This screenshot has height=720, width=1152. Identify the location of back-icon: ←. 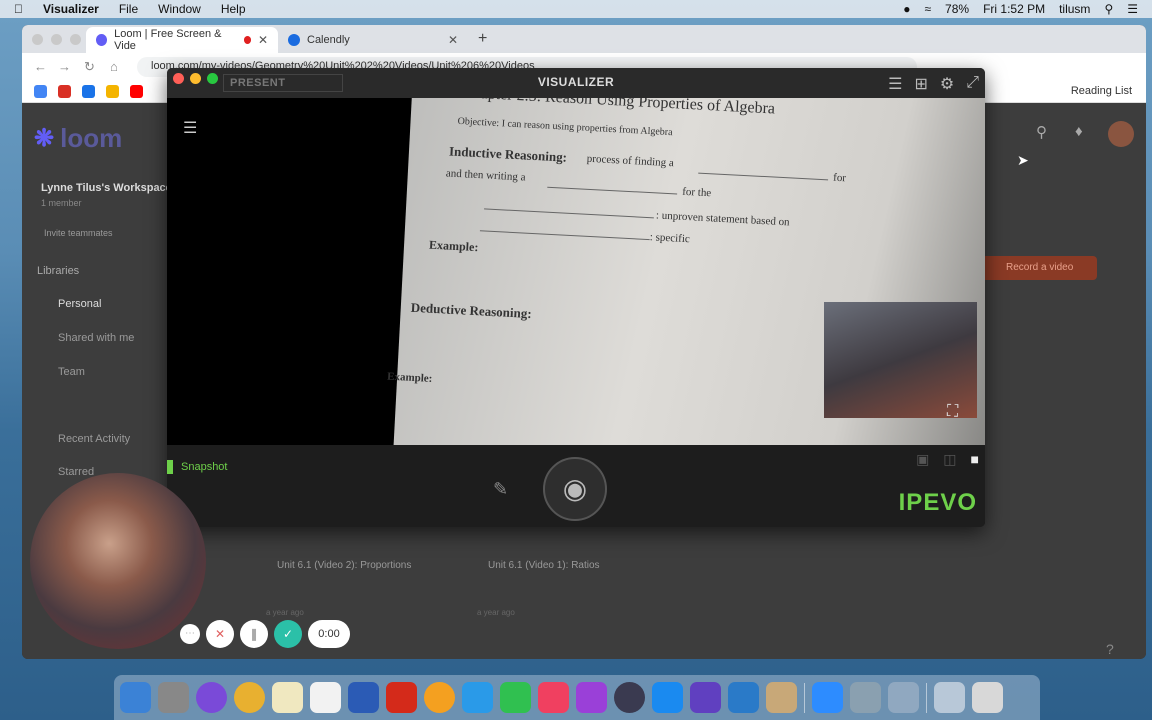
(40, 66).